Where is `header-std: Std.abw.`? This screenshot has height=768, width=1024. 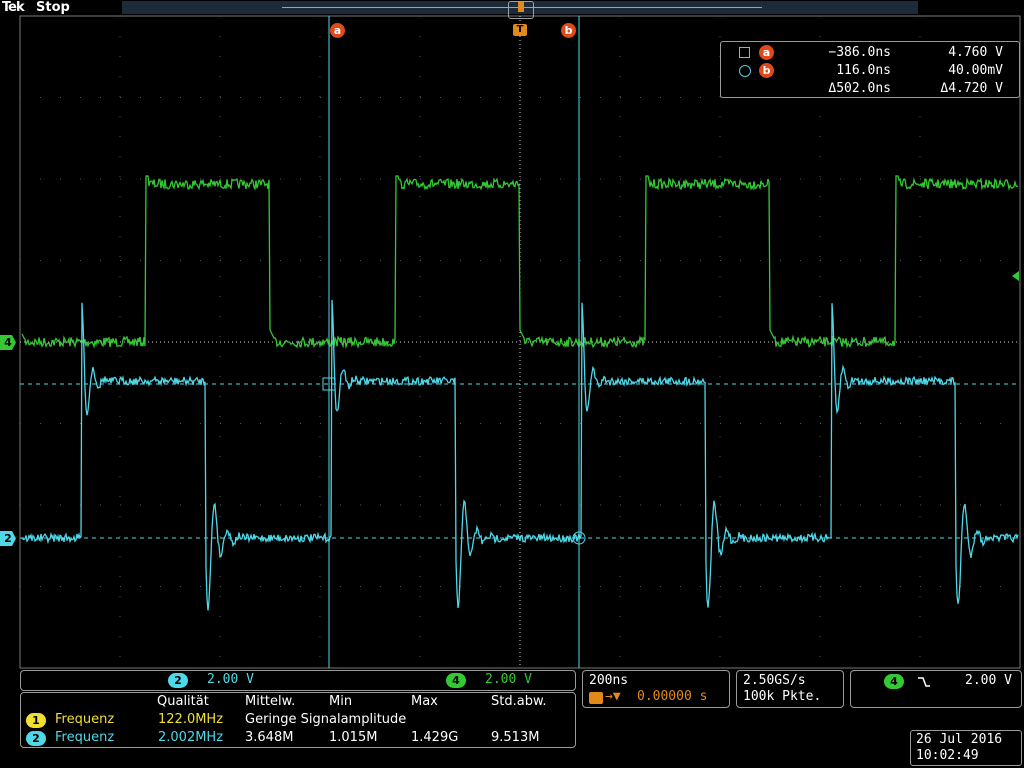
header-std: Std.abw. is located at coordinates (519, 701).